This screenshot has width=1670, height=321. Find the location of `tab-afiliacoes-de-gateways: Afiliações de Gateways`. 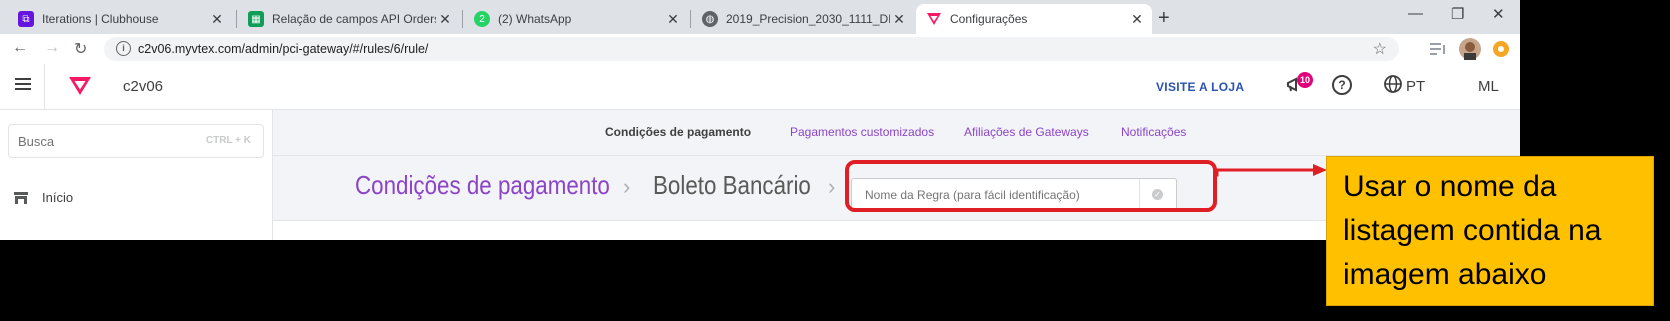

tab-afiliacoes-de-gateways: Afiliações de Gateways is located at coordinates (1026, 132).